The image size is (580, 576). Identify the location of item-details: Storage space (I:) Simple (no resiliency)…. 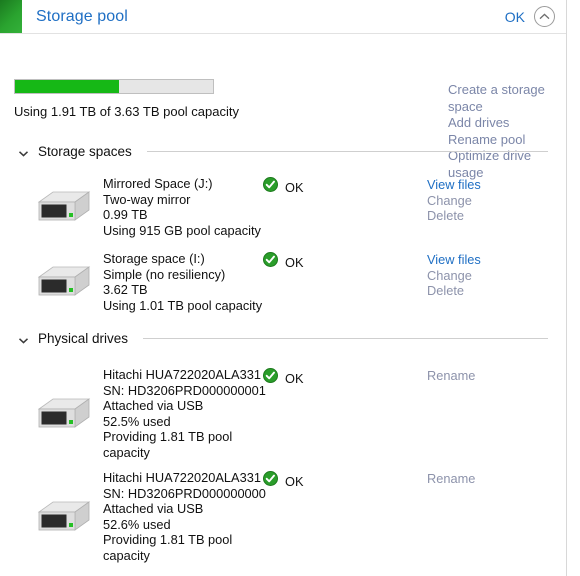
(189, 282).